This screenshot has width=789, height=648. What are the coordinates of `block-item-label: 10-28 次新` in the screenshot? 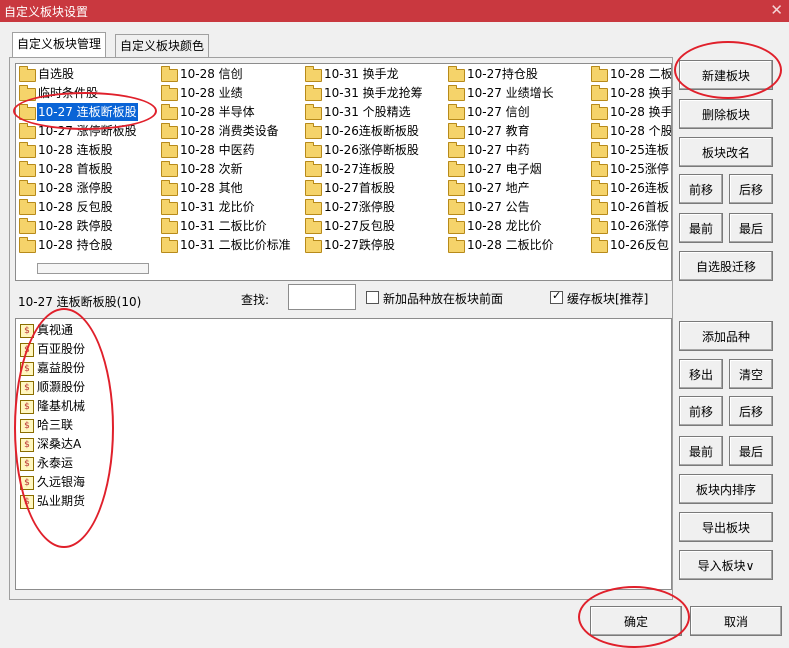 It's located at (211, 169).